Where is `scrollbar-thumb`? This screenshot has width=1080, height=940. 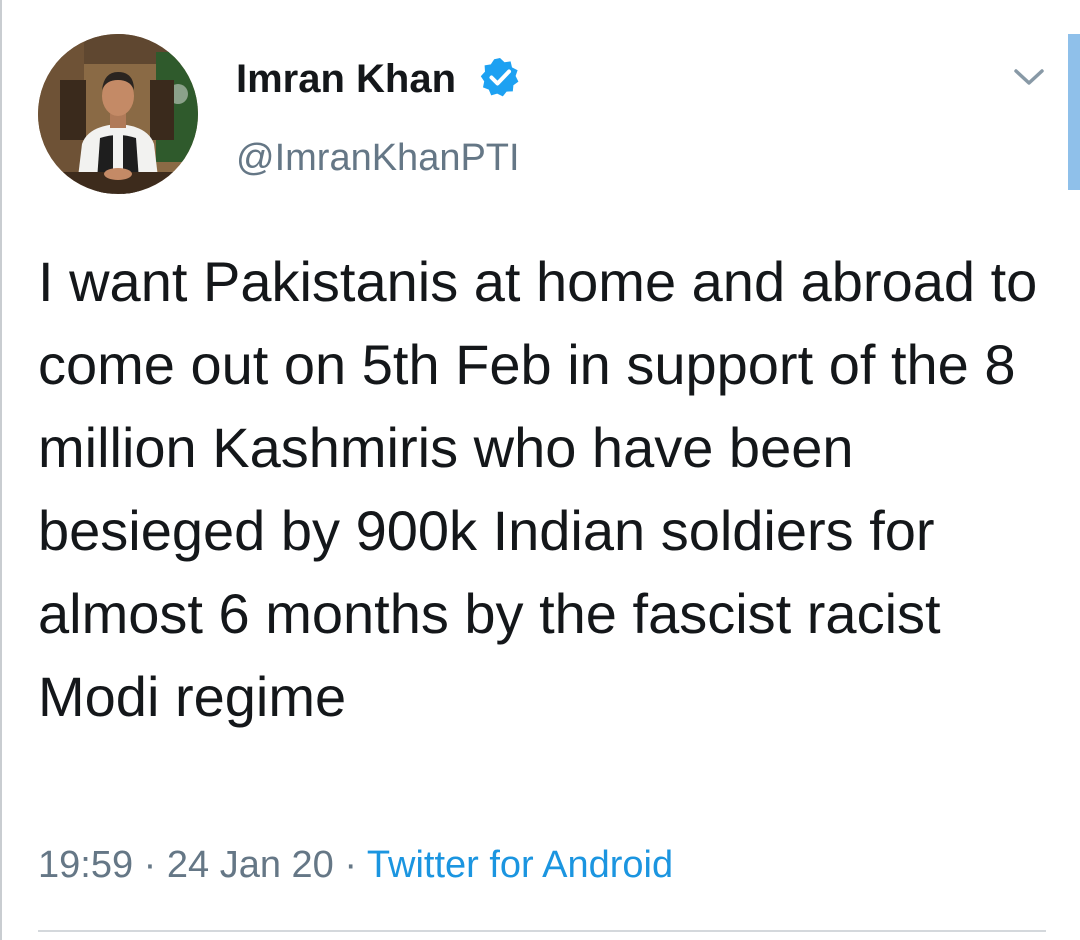
scrollbar-thumb is located at coordinates (1074, 112).